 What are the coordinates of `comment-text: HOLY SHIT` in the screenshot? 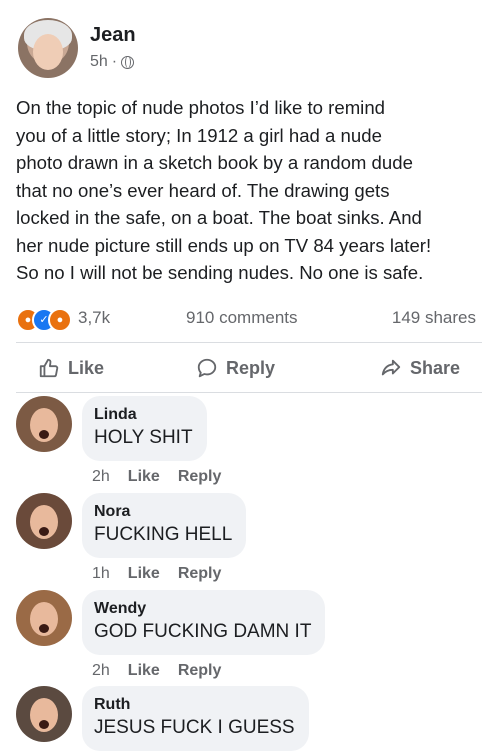 It's located at (143, 437).